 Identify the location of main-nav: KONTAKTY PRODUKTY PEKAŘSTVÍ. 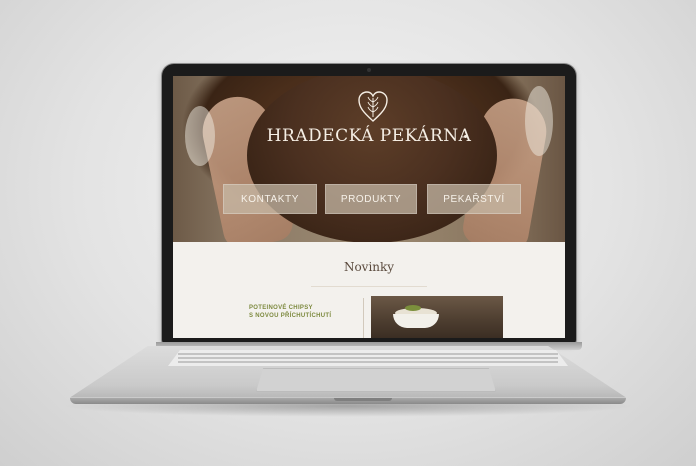
(369, 199).